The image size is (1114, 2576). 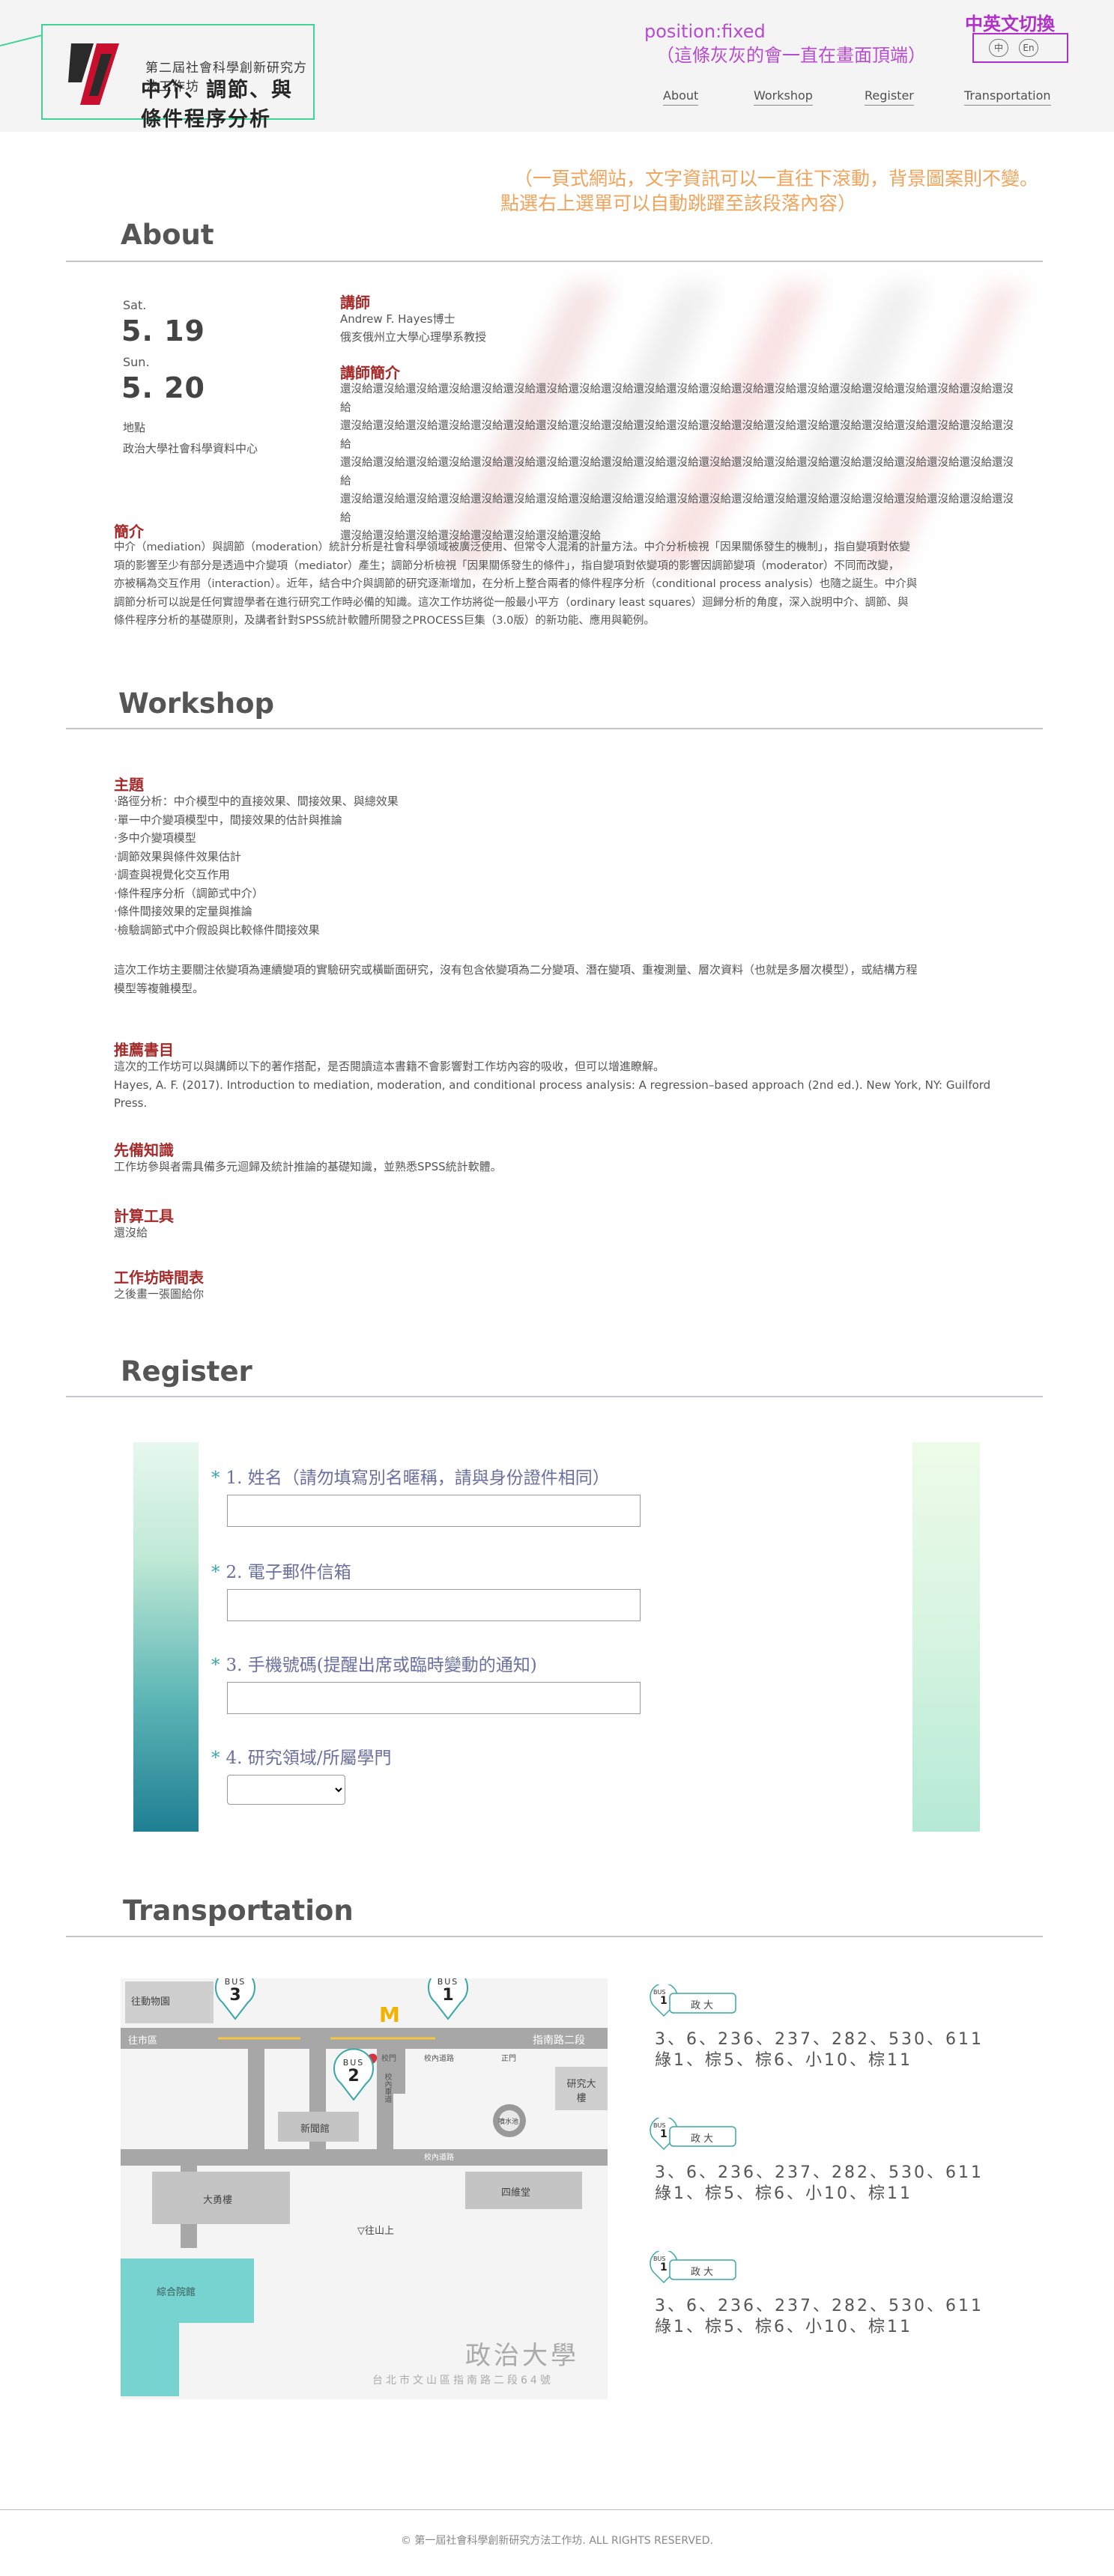 I want to click on map-school-name: 政治大學, so click(x=522, y=2356).